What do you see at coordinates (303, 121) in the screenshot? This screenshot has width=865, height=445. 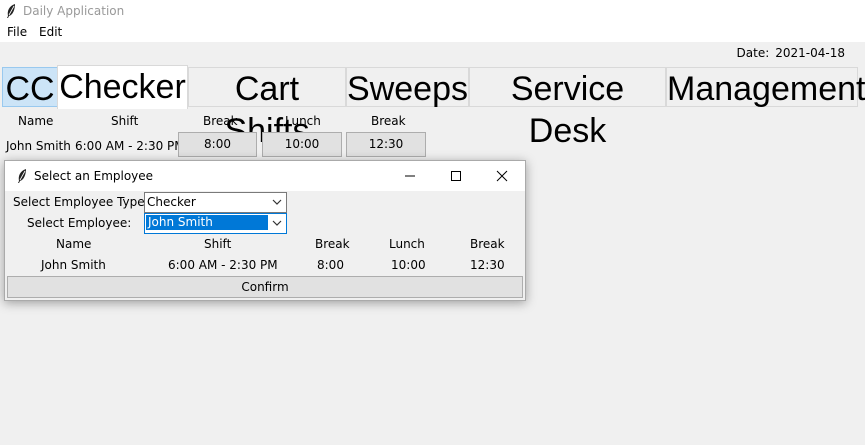 I see `grid-header-lunch: Lunch` at bounding box center [303, 121].